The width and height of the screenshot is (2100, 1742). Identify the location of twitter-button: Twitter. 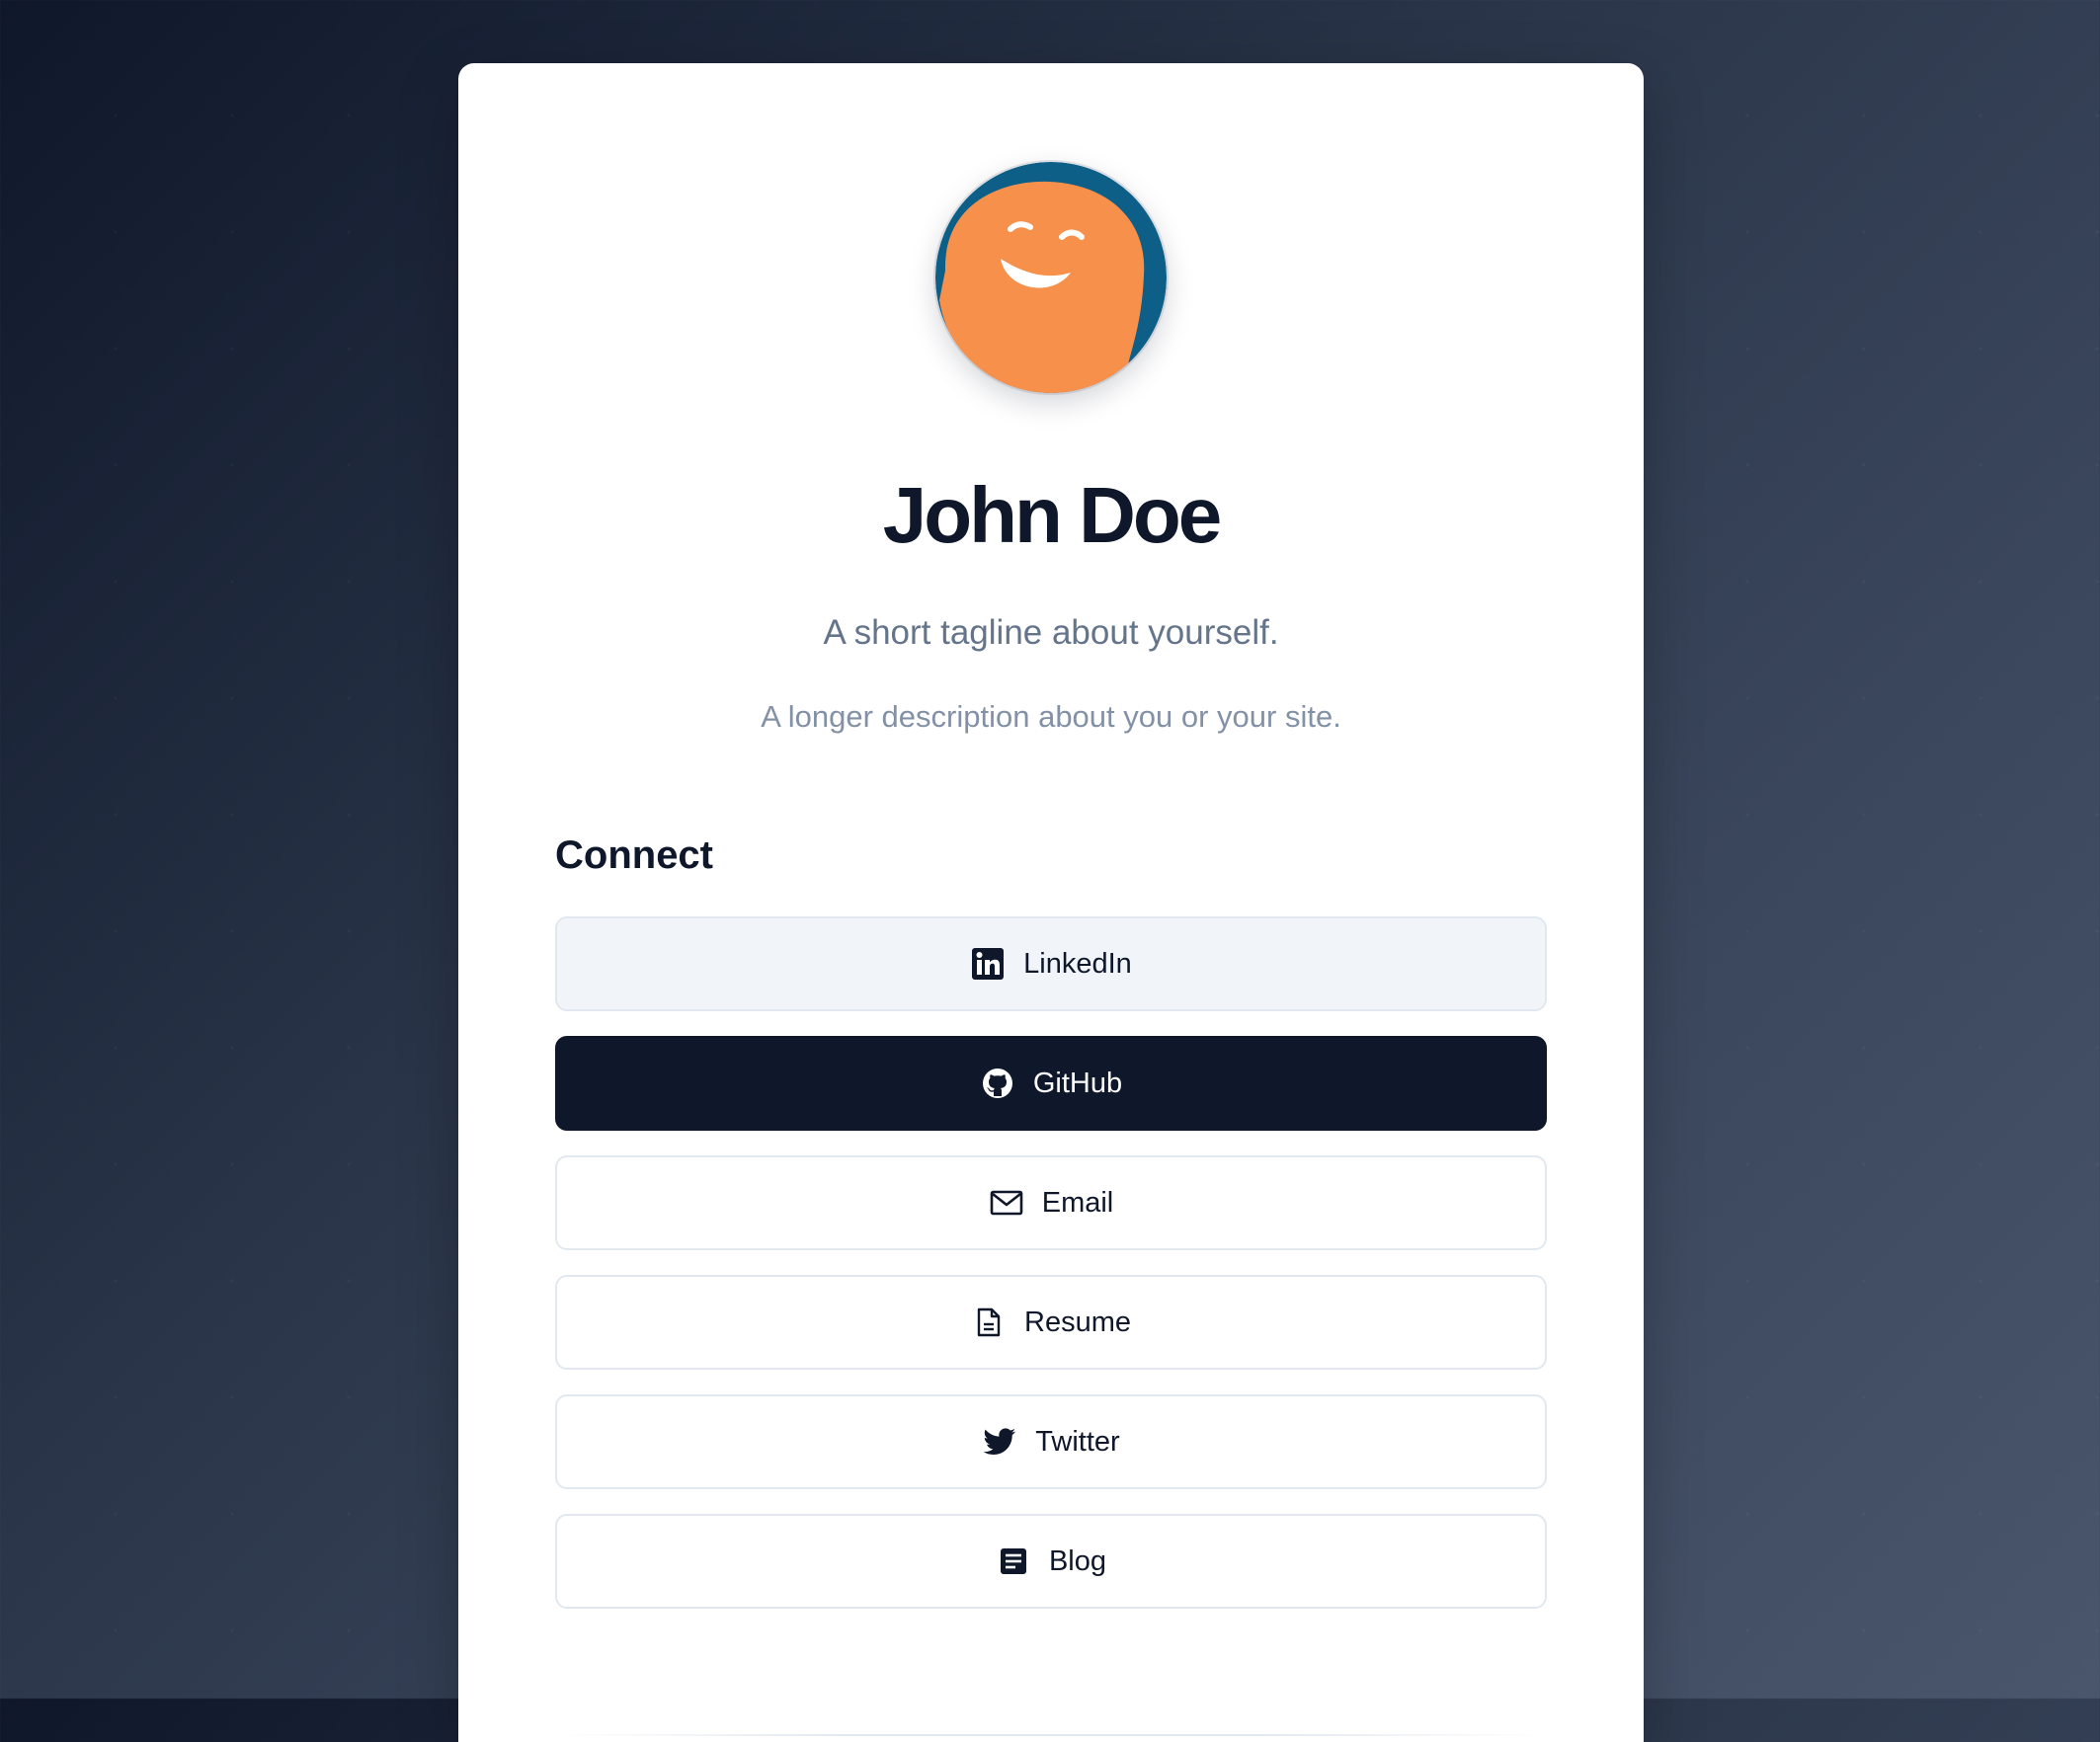
(1051, 1441).